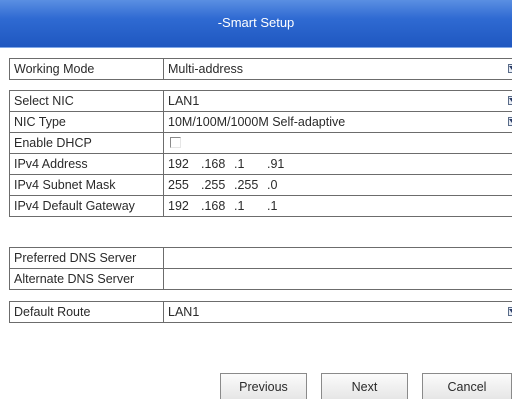  I want to click on enable-dhcp-row: Enable DHCP, so click(261, 143).